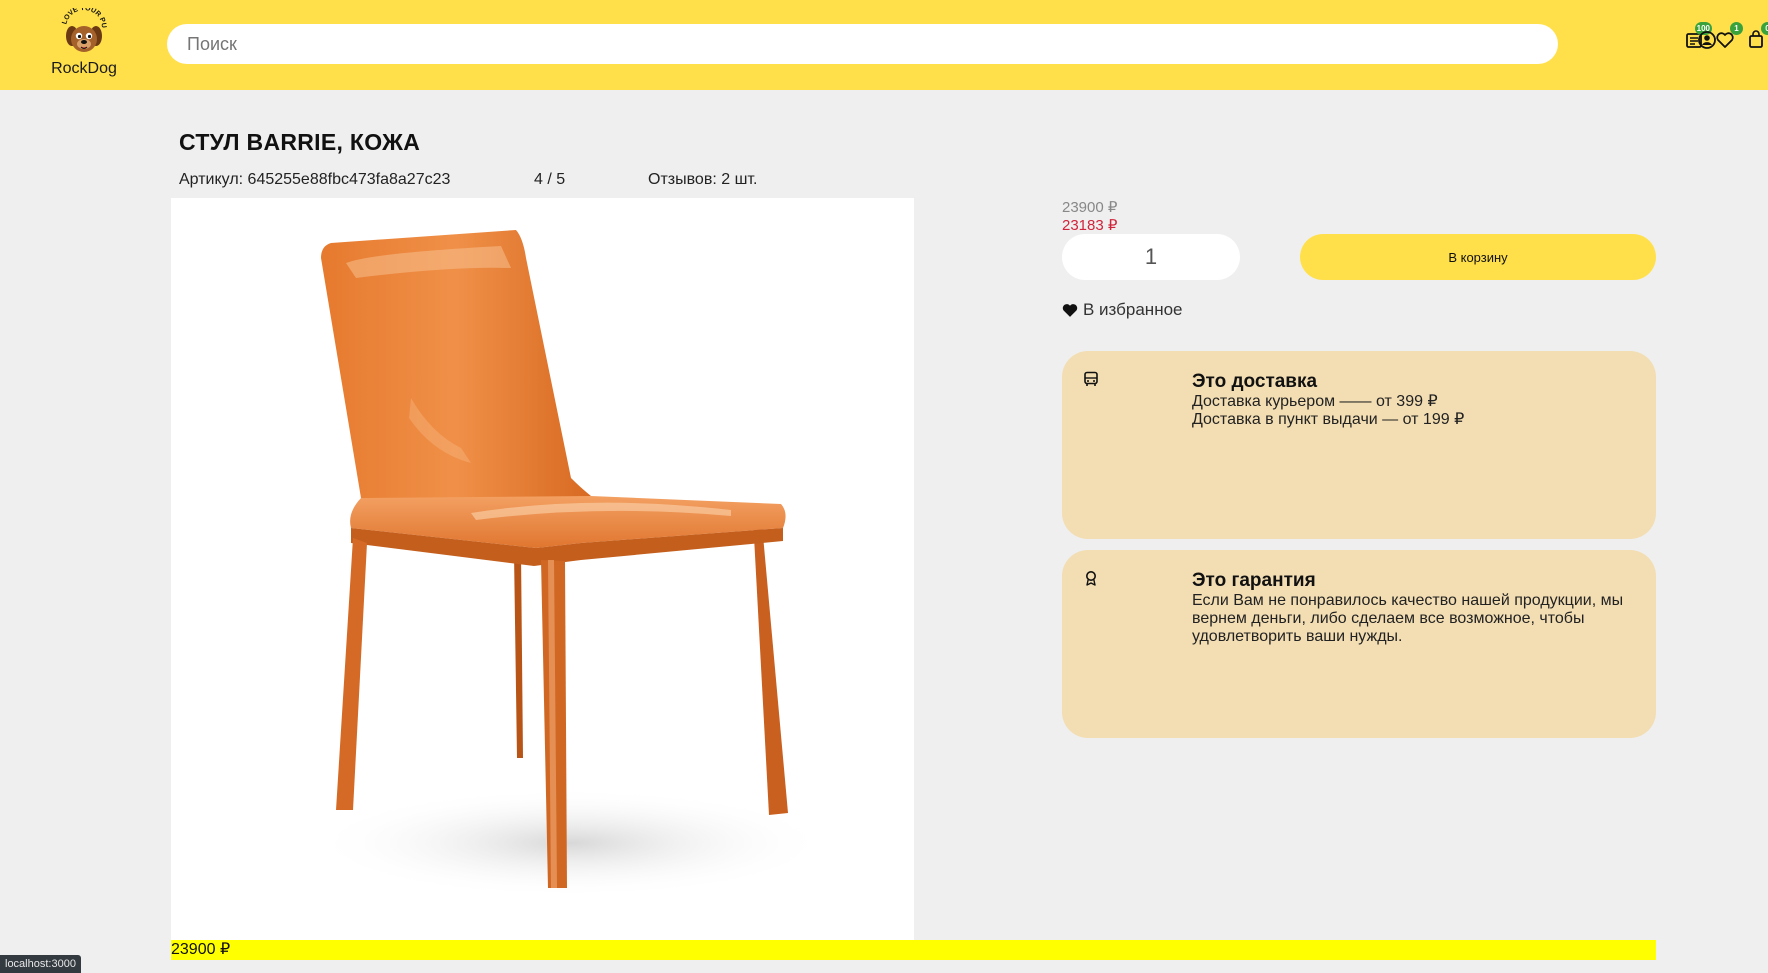 The image size is (1768, 973). What do you see at coordinates (1151, 257) in the screenshot?
I see `quantity-input` at bounding box center [1151, 257].